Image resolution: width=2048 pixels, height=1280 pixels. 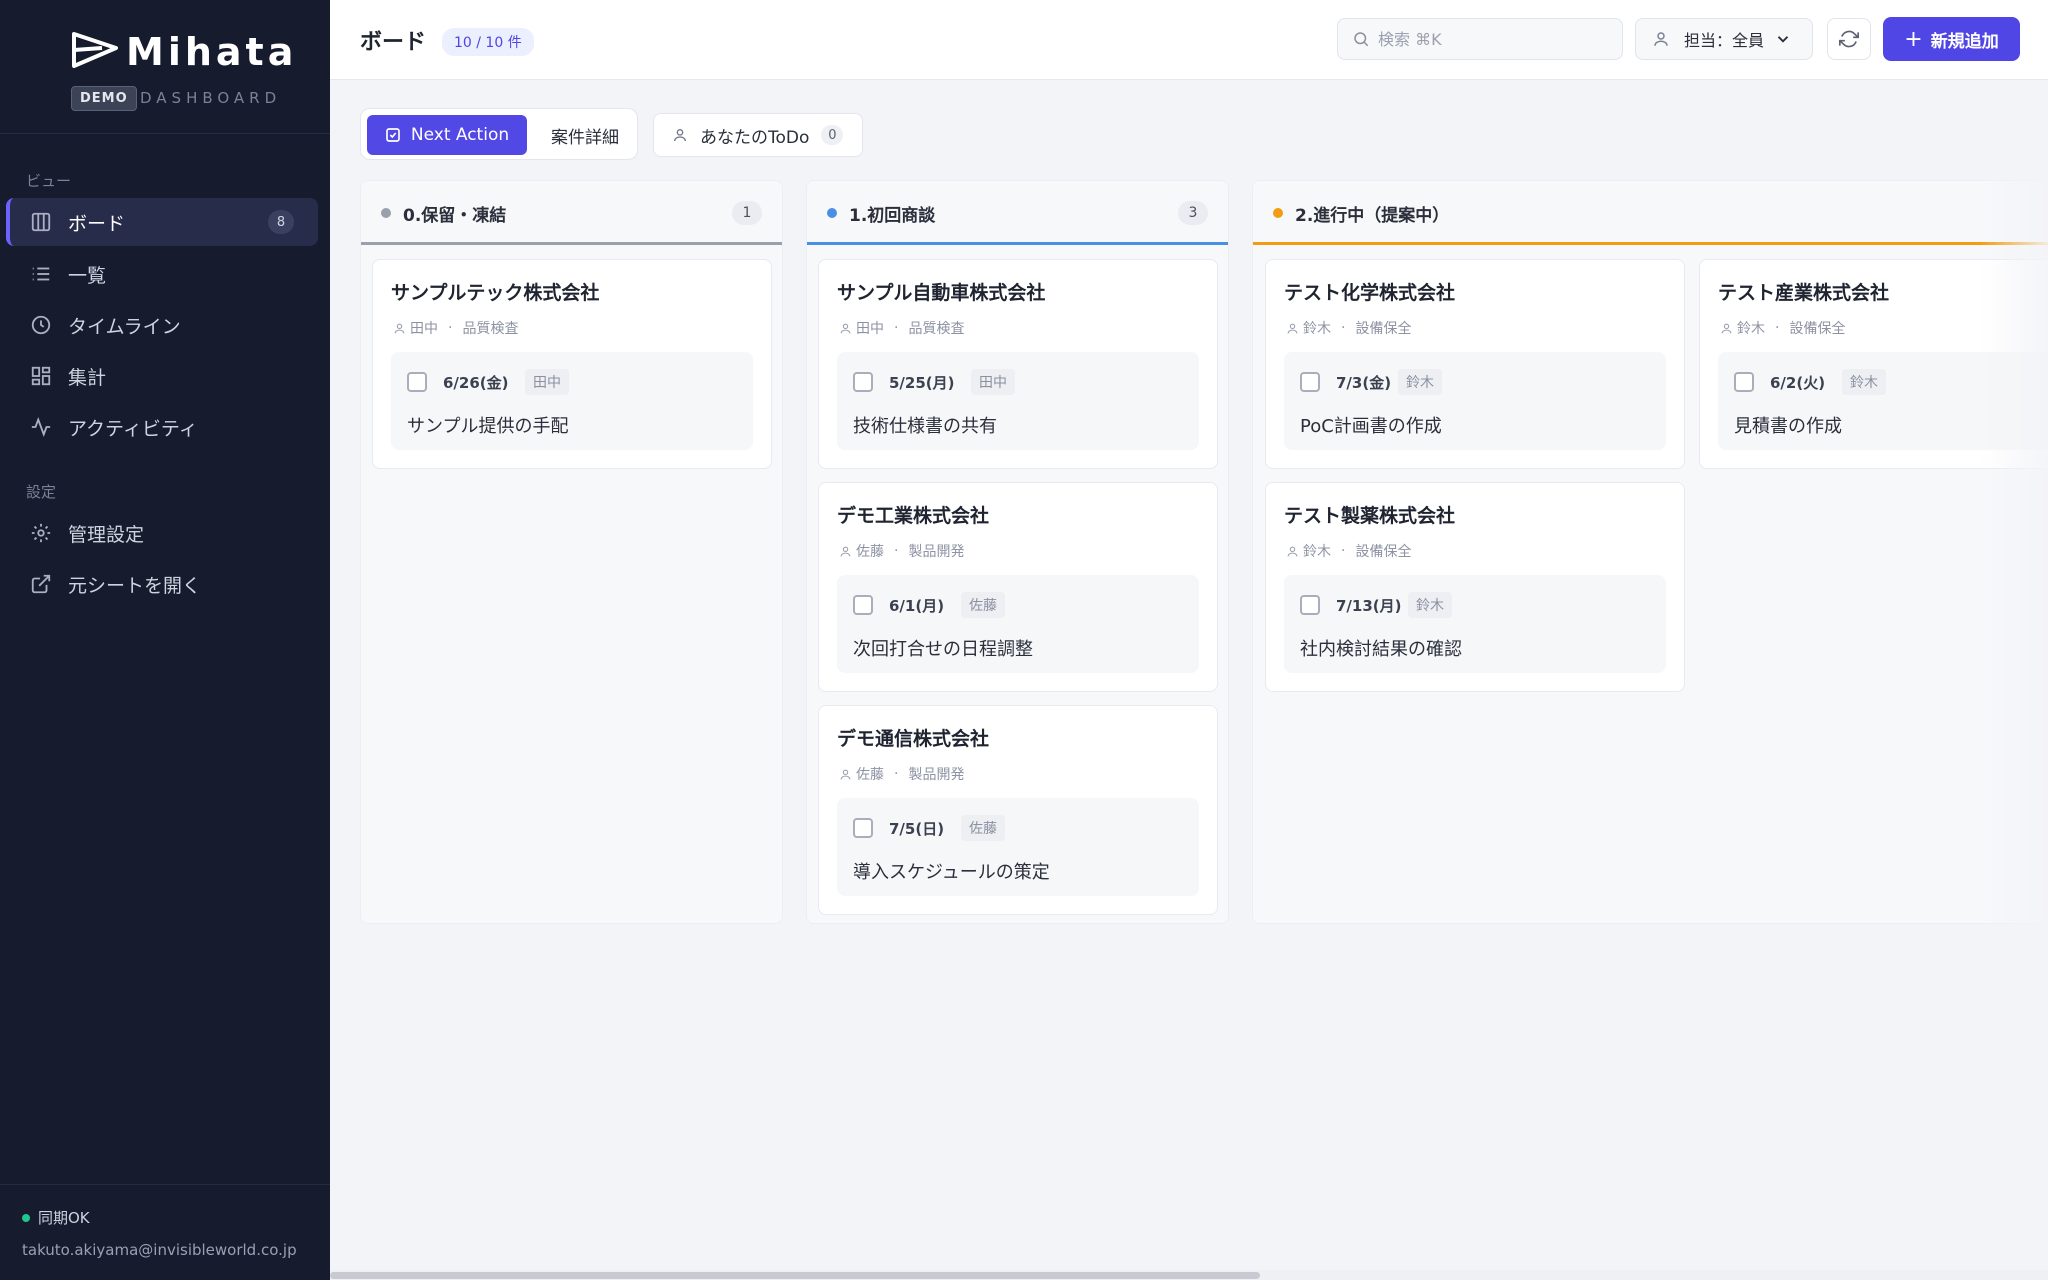 I want to click on tab-details: 案件詳細, so click(x=585, y=135).